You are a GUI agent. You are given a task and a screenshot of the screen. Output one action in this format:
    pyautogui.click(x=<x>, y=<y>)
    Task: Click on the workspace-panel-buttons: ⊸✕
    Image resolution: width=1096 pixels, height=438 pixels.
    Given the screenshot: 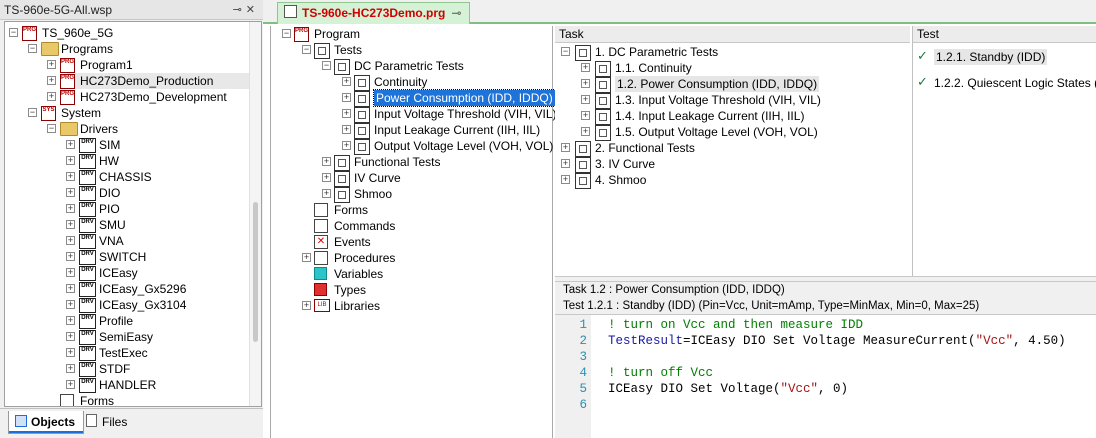 What is the action you would take?
    pyautogui.click(x=246, y=10)
    